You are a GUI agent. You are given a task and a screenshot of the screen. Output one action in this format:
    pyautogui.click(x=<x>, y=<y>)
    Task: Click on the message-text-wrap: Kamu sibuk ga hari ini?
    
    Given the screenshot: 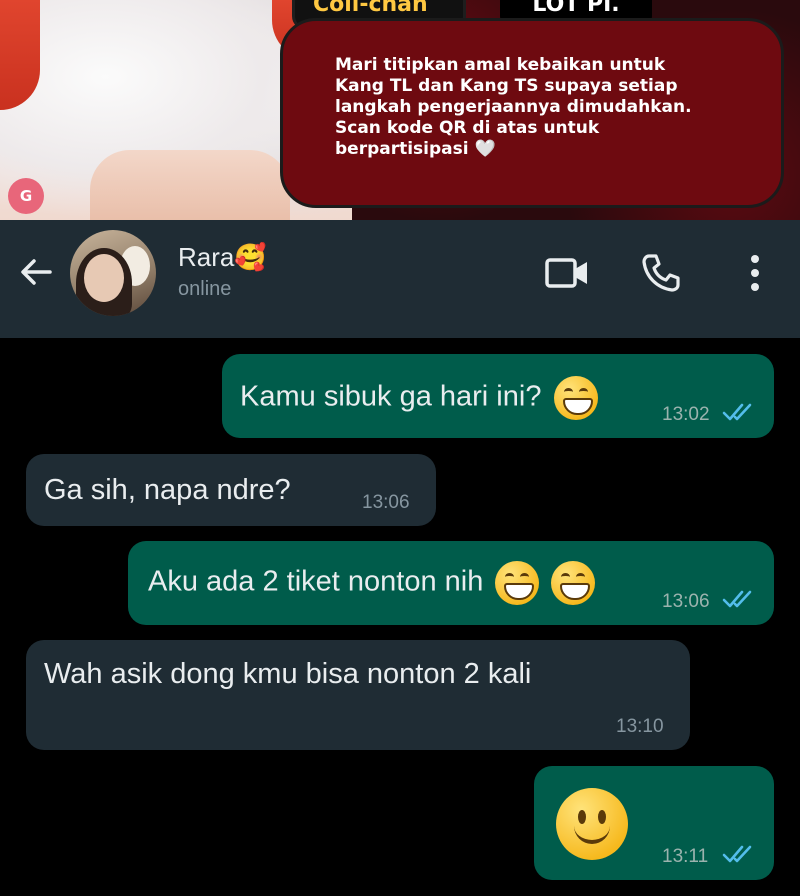 What is the action you would take?
    pyautogui.click(x=419, y=398)
    